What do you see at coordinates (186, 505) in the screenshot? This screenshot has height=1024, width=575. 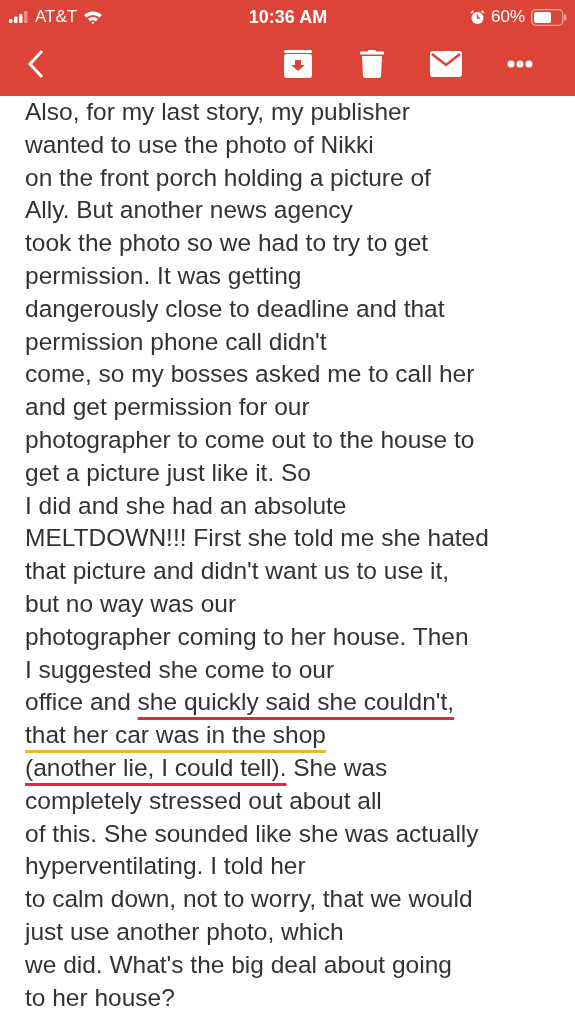 I see `message-line: I did and she had an absolute` at bounding box center [186, 505].